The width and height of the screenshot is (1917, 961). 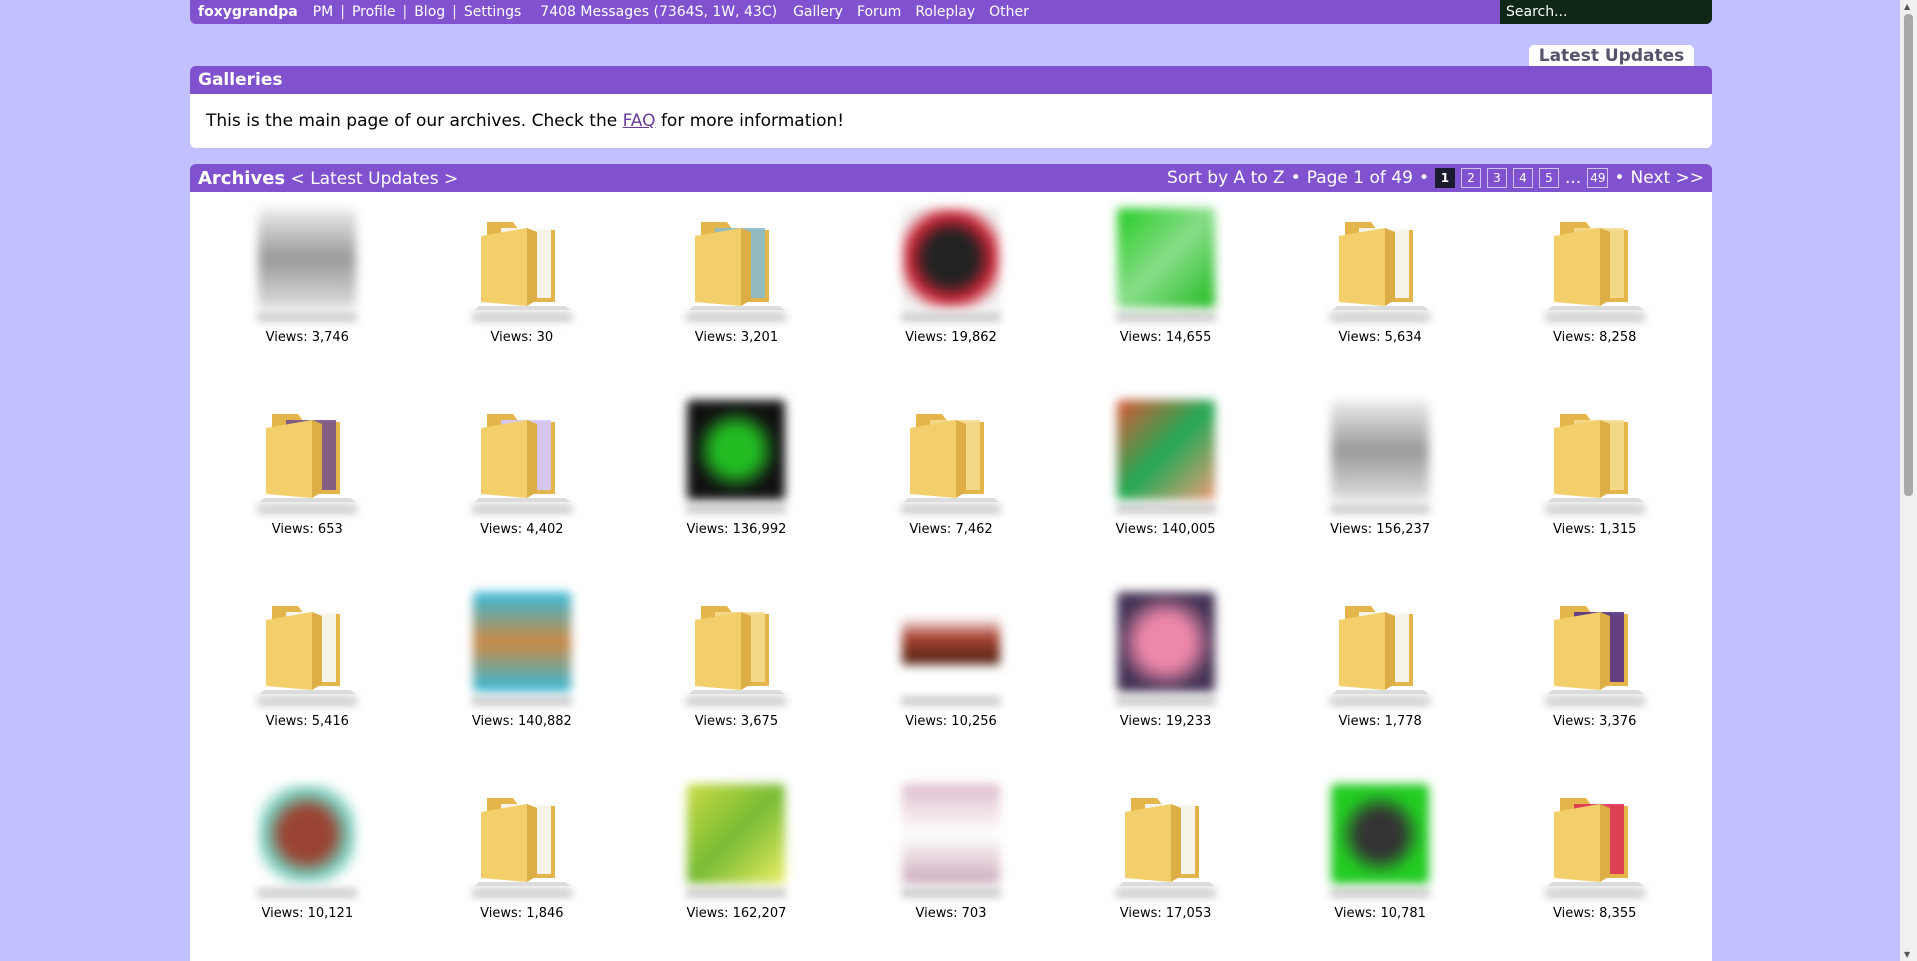 I want to click on other-menu: Other, so click(x=1009, y=12).